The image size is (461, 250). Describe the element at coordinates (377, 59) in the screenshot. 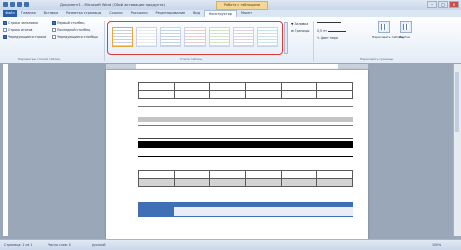

I see `group-label-draw-borders: Нарисовать границы` at that location.